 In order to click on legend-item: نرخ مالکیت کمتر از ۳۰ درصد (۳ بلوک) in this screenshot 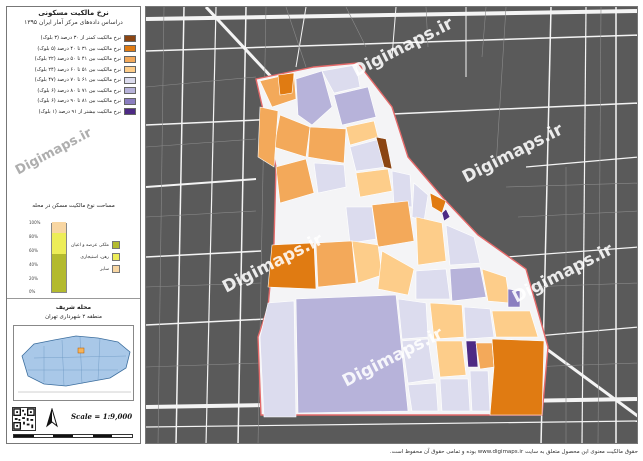, I will do `click(73, 38)`.